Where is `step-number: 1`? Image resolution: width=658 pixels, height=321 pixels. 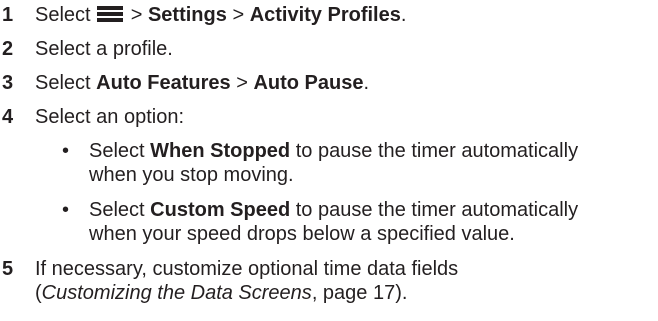 step-number: 1 is located at coordinates (8, 15).